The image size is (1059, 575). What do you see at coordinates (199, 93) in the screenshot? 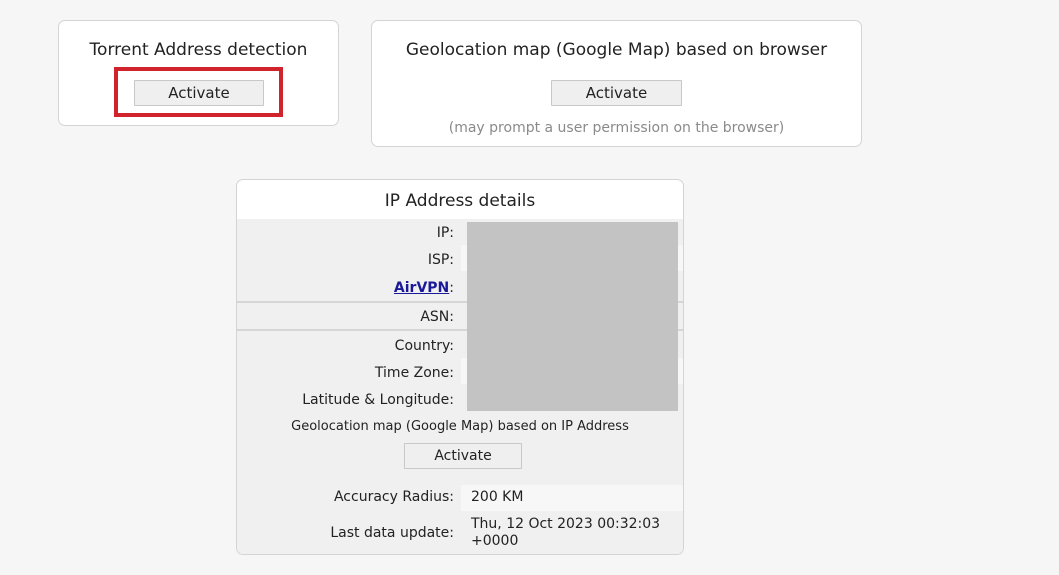
I see `torrent-activate-button: Activate` at bounding box center [199, 93].